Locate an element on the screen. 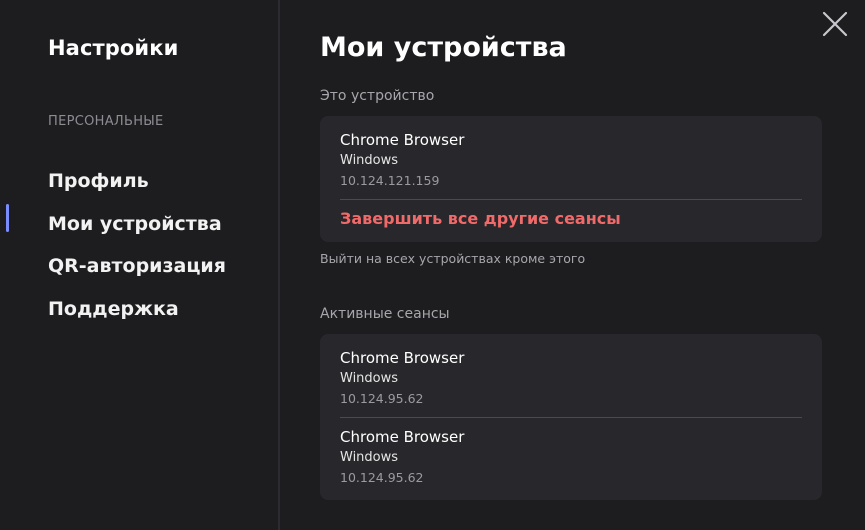 The width and height of the screenshot is (865, 530). page-title: Мои устройства is located at coordinates (443, 47).